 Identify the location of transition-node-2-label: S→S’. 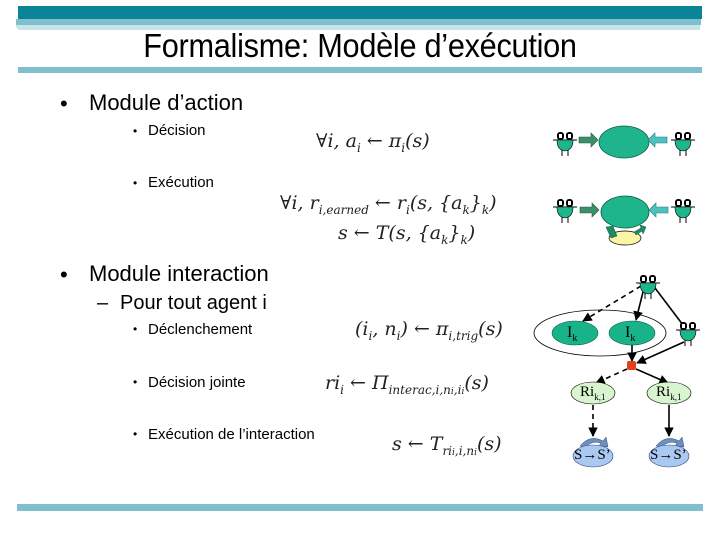
(668, 455).